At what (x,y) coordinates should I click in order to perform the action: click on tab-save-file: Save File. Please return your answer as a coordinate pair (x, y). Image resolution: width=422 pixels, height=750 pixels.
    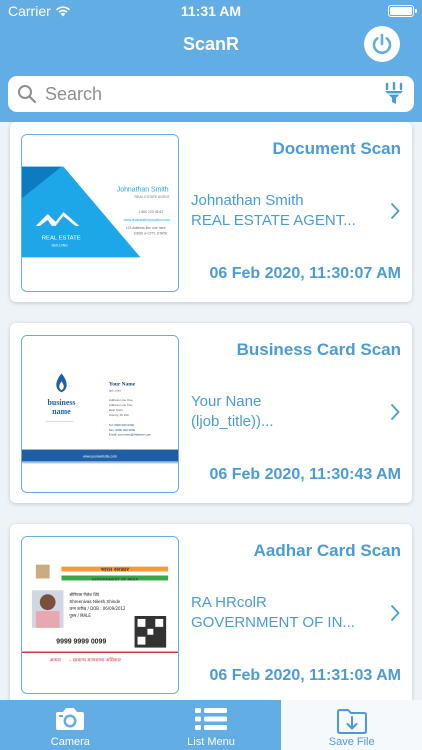
    Looking at the image, I should click on (351, 725).